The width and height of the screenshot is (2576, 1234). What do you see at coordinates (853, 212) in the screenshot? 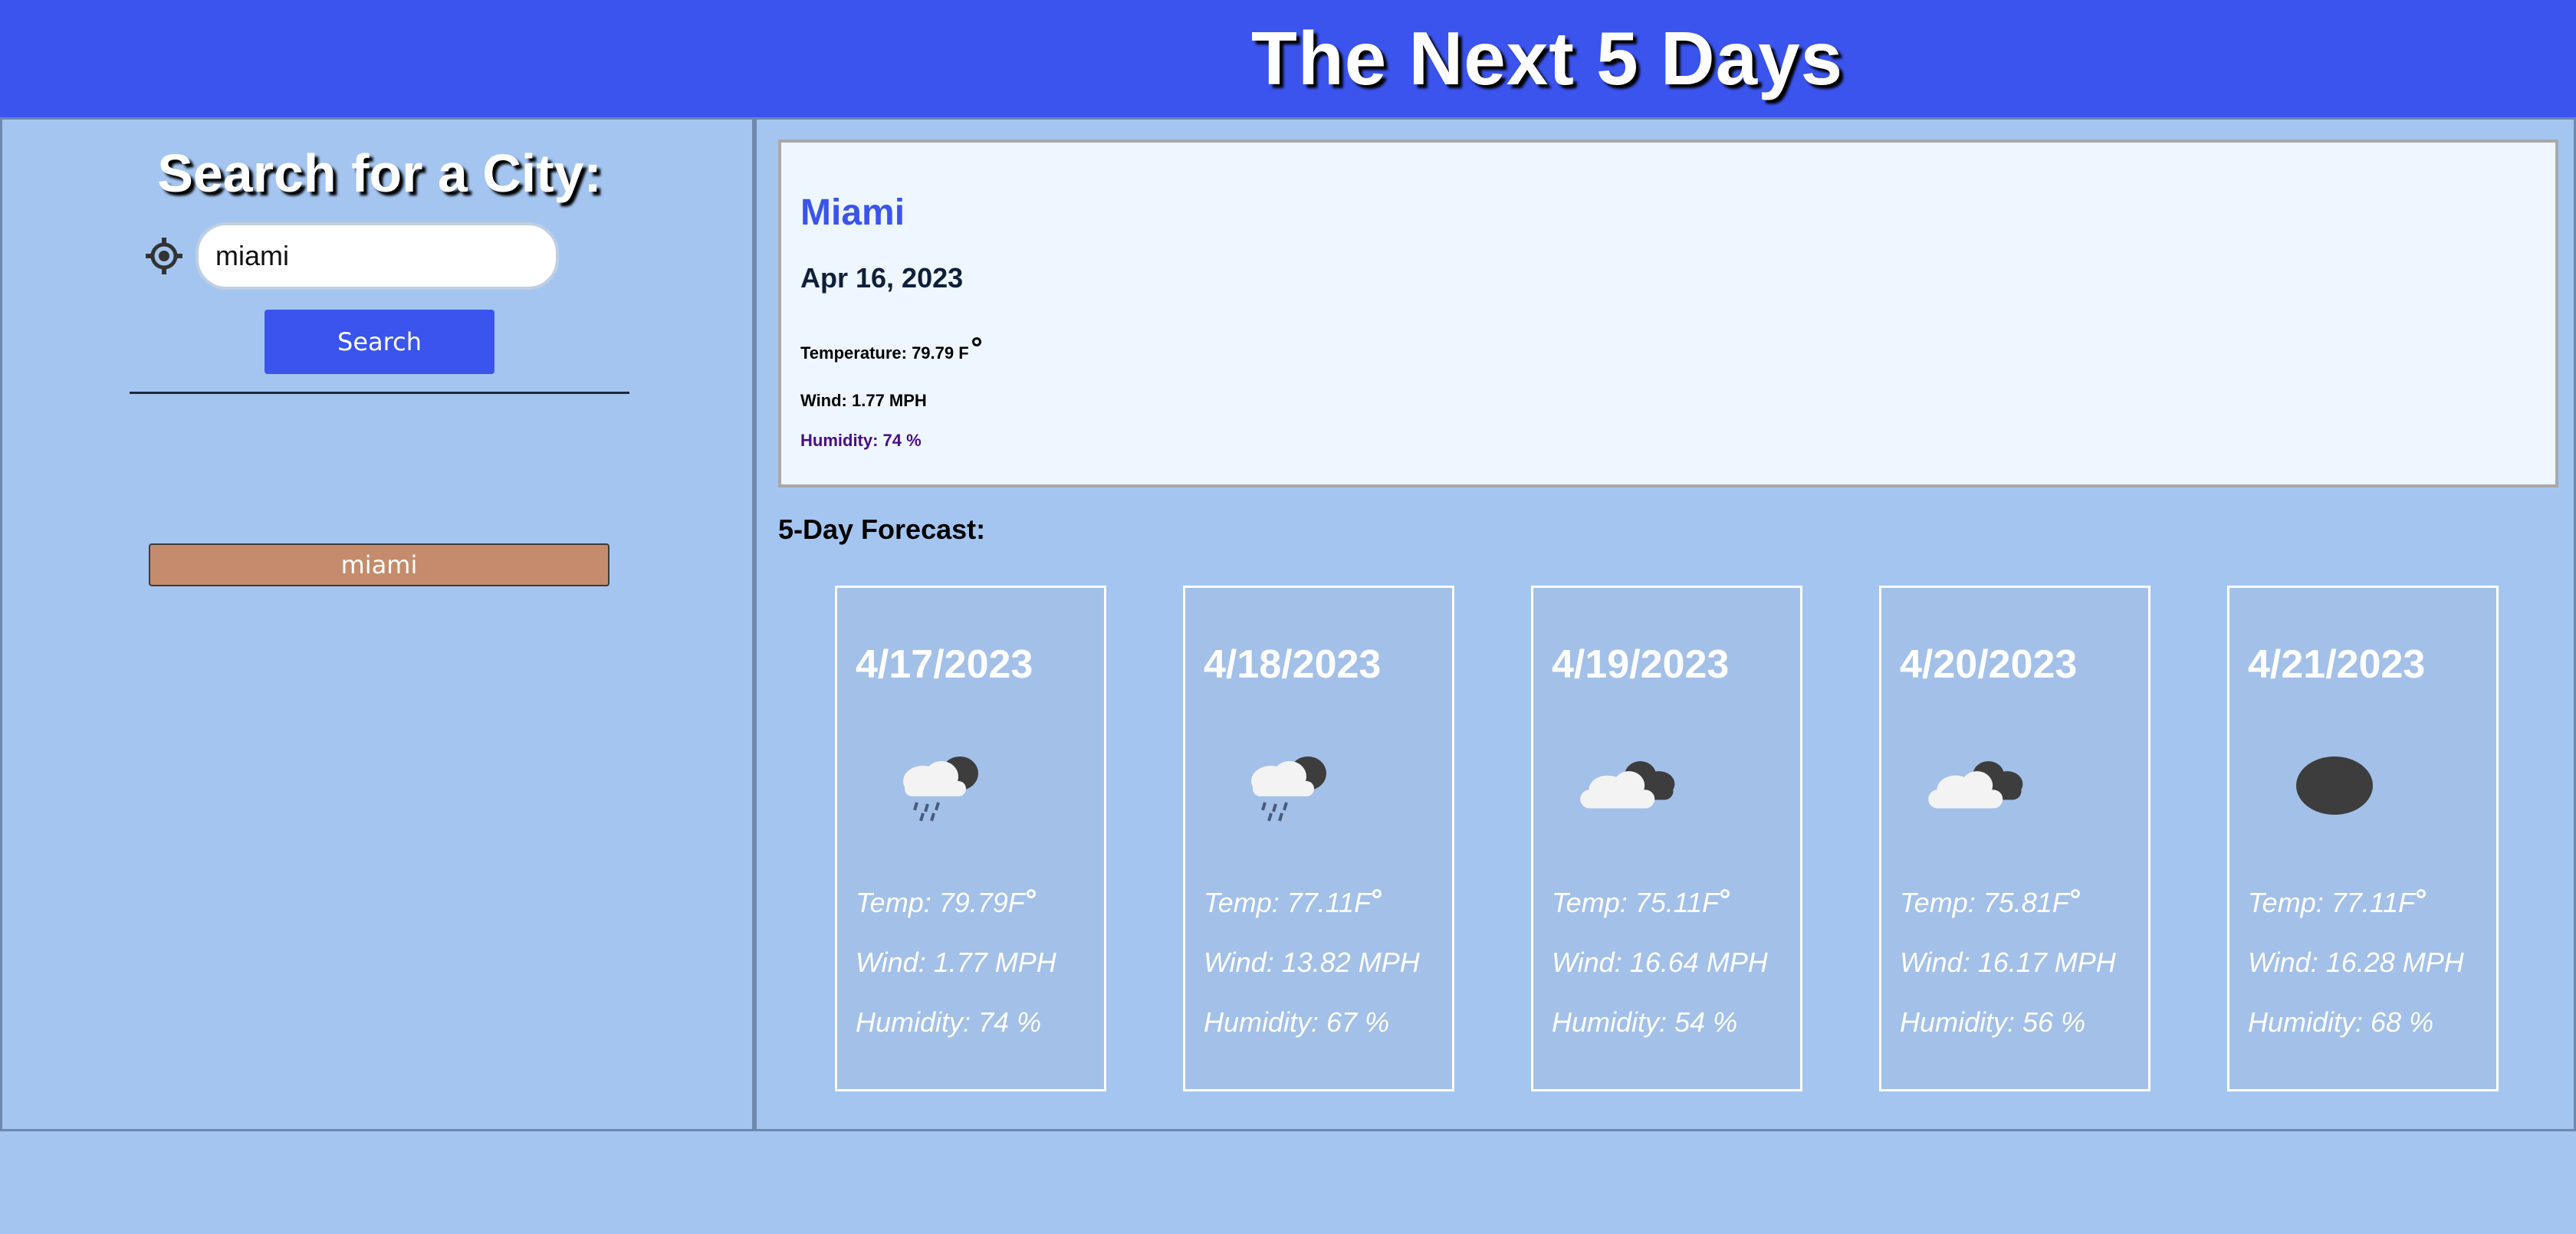
I see `current-city-name: Miami` at bounding box center [853, 212].